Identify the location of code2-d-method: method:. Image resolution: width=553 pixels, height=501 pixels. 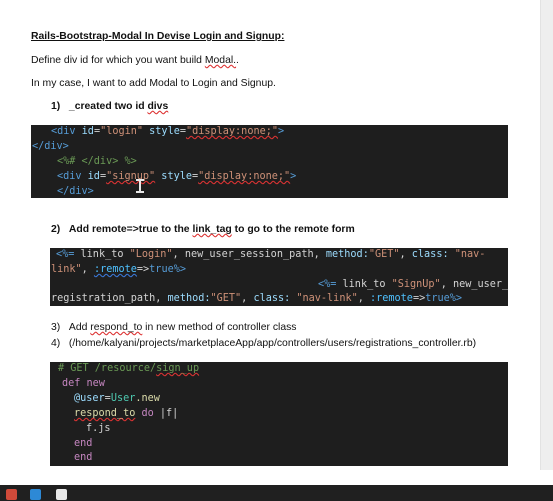
(189, 298).